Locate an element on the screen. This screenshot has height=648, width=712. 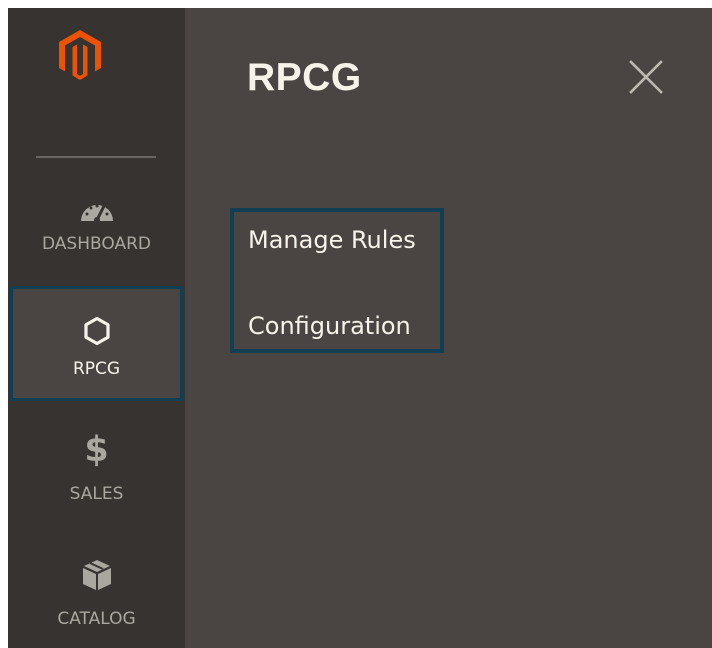
dollar-icon: $ is located at coordinates (96, 450).